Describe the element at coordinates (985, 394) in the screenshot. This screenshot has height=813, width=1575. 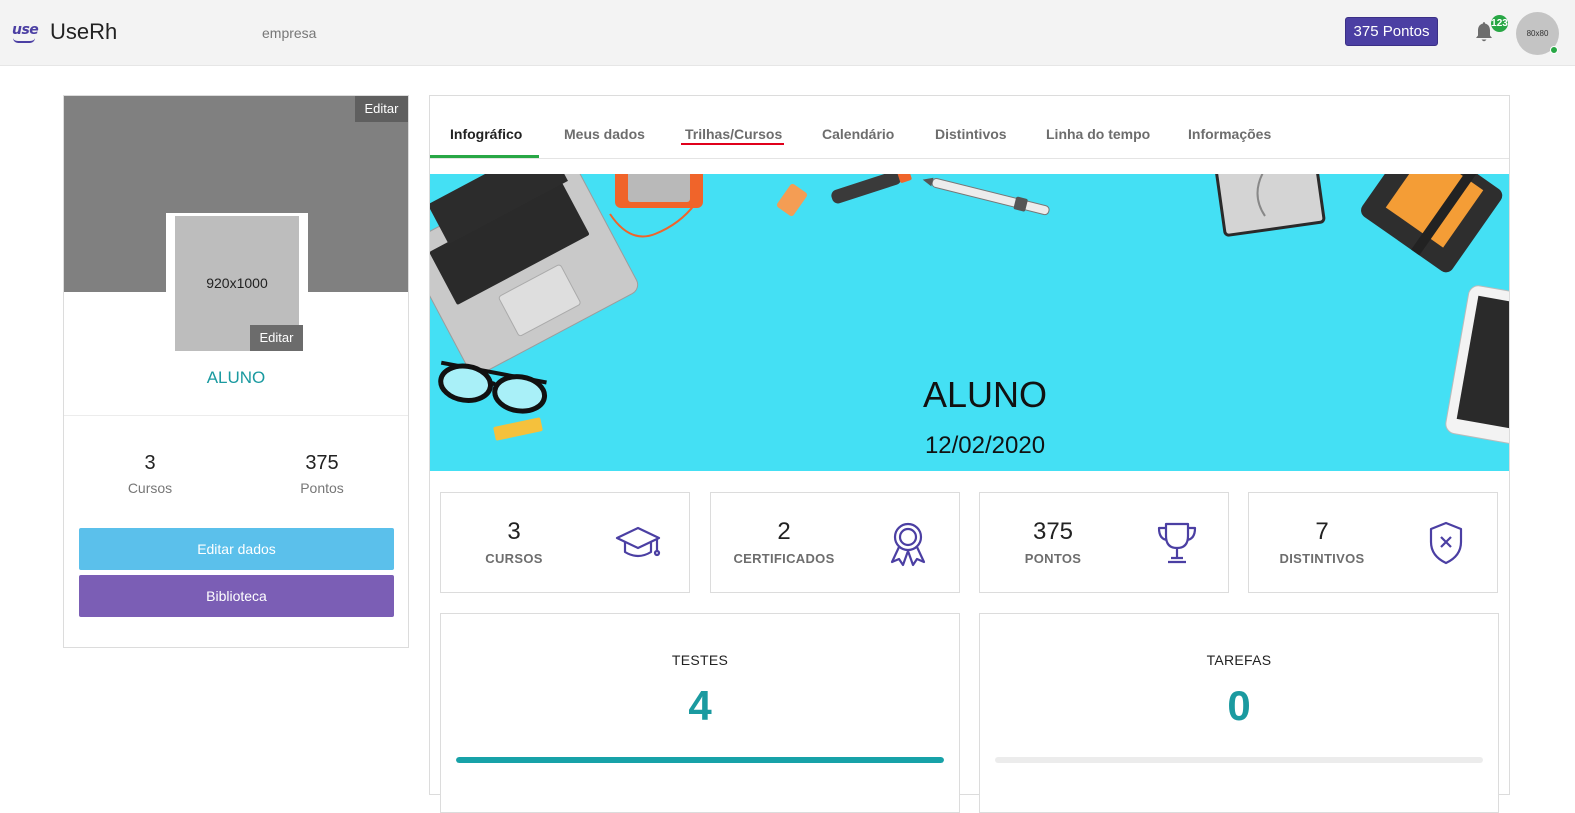
I see `banner-student-name: ALUNO` at that location.